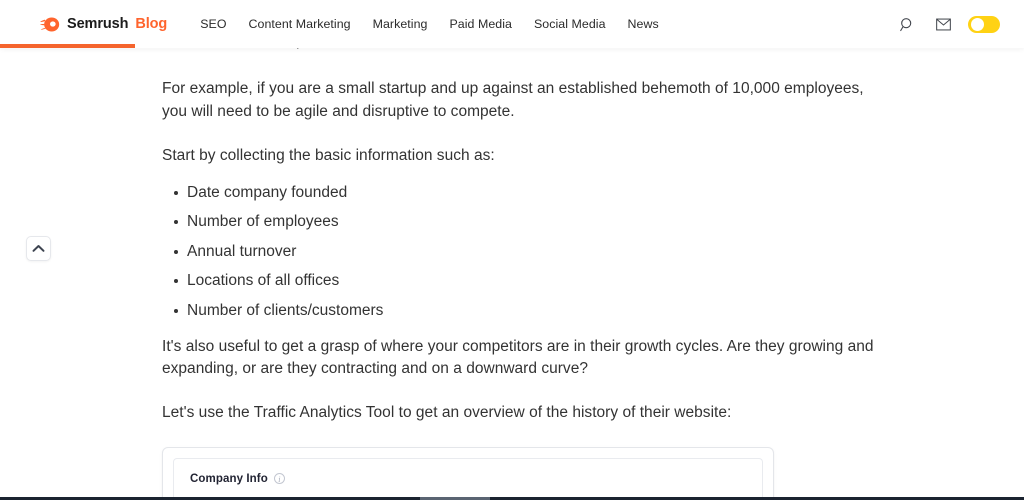 The width and height of the screenshot is (1024, 500). Describe the element at coordinates (67, 46) in the screenshot. I see `reading-progress-fill` at that location.